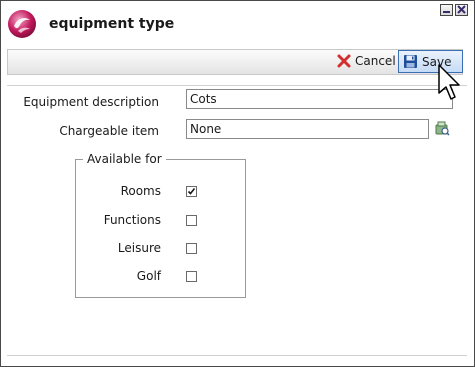 The width and height of the screenshot is (475, 367). I want to click on rooms-label: Rooms, so click(140, 191).